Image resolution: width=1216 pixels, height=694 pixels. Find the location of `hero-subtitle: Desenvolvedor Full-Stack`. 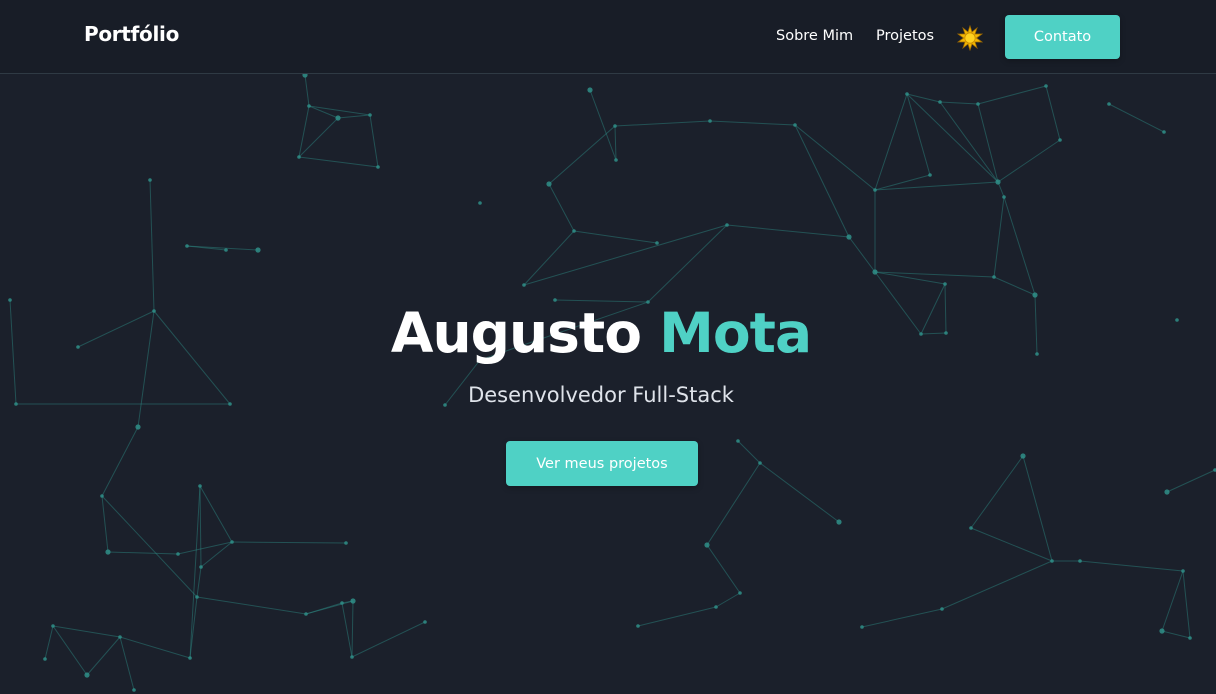

hero-subtitle: Desenvolvedor Full-Stack is located at coordinates (601, 395).